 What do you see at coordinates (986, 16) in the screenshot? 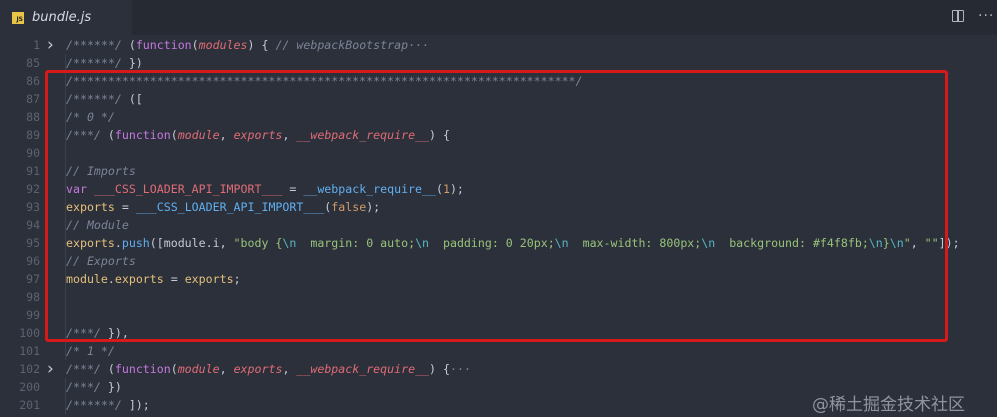
I see `more-actions-icon: ···` at bounding box center [986, 16].